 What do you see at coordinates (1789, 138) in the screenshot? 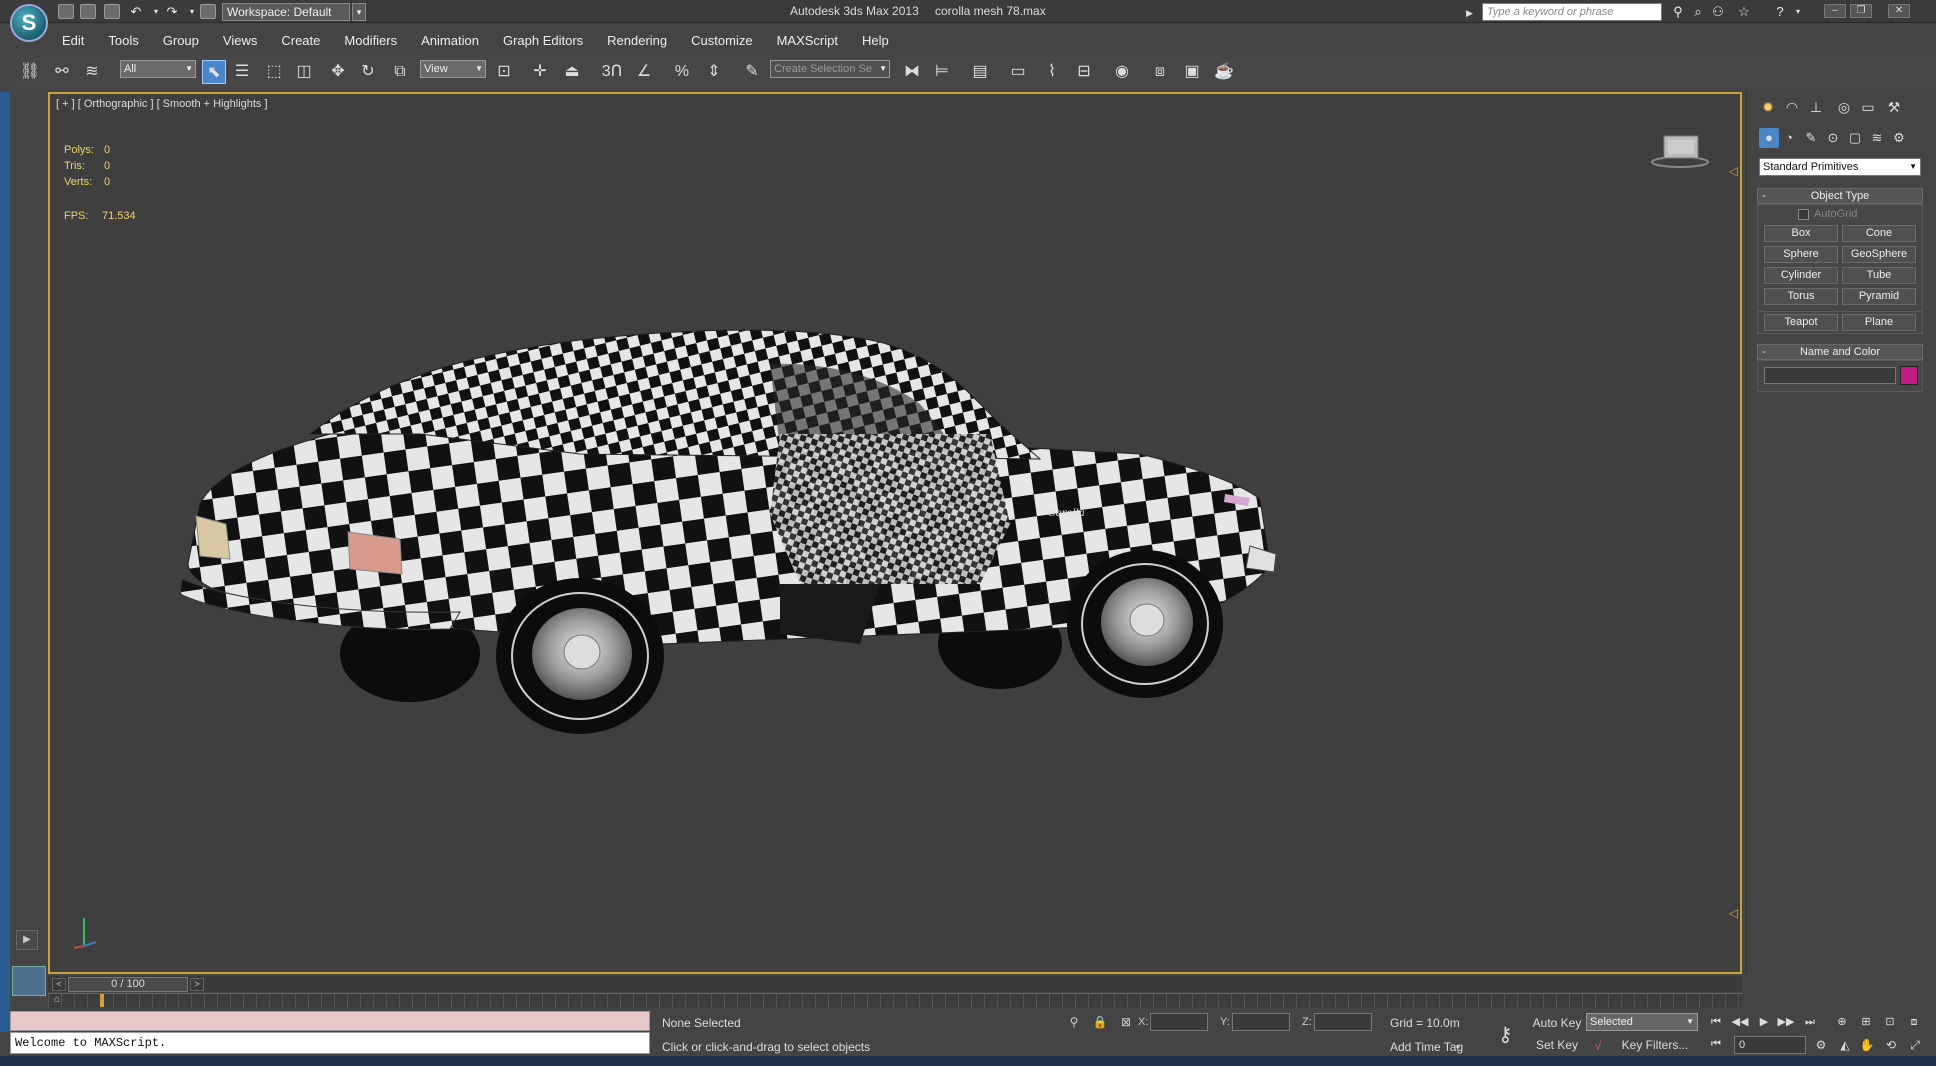
I see `shapes-subtab-icon: ◔` at bounding box center [1789, 138].